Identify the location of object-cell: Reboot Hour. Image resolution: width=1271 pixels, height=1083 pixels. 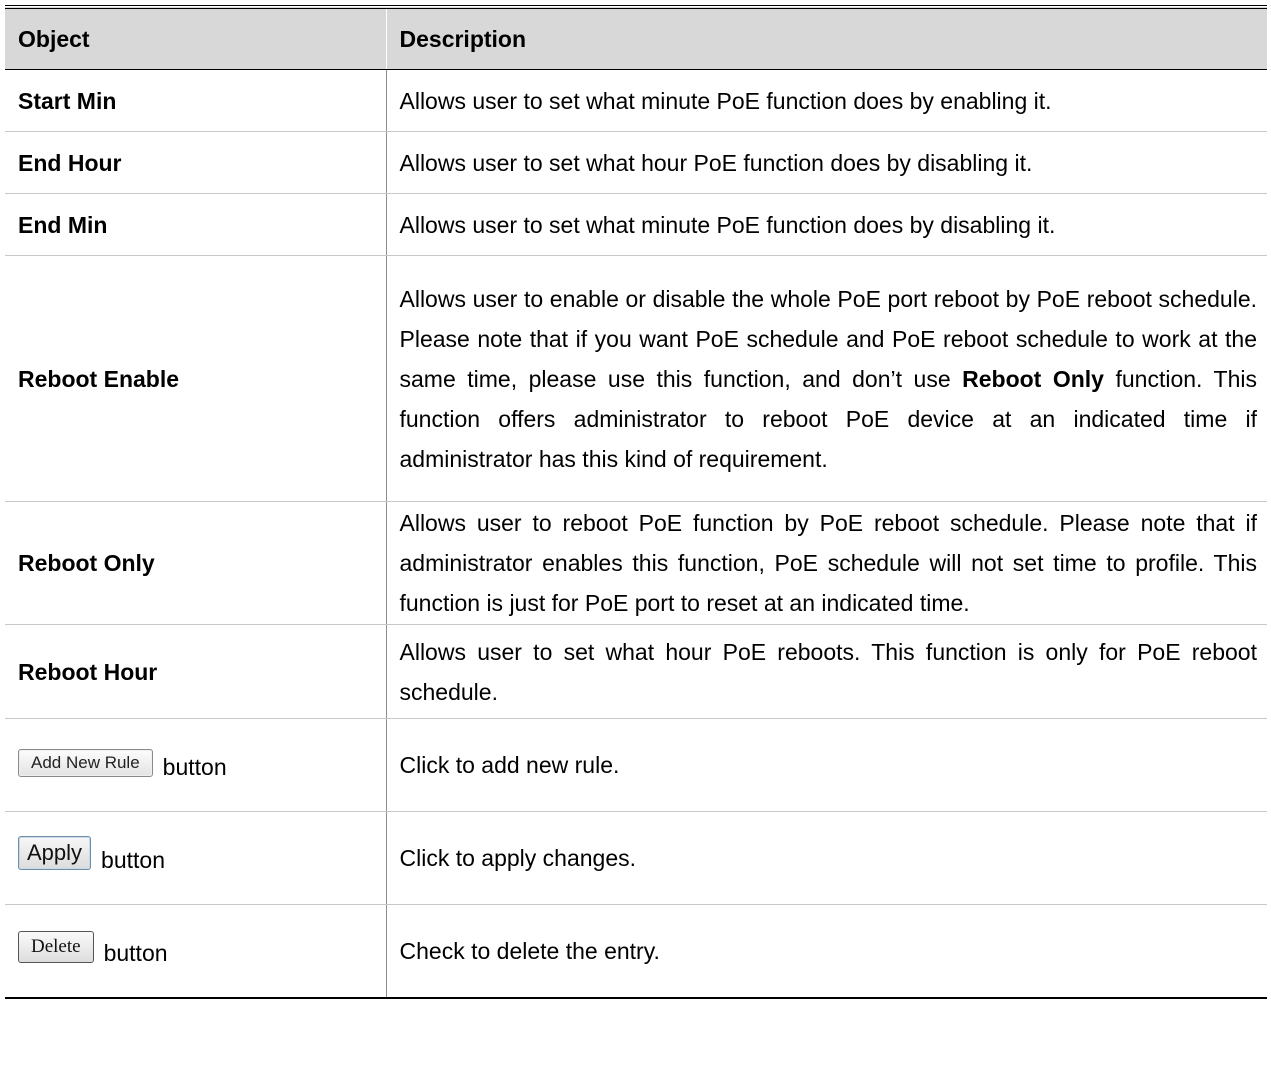
(196, 671).